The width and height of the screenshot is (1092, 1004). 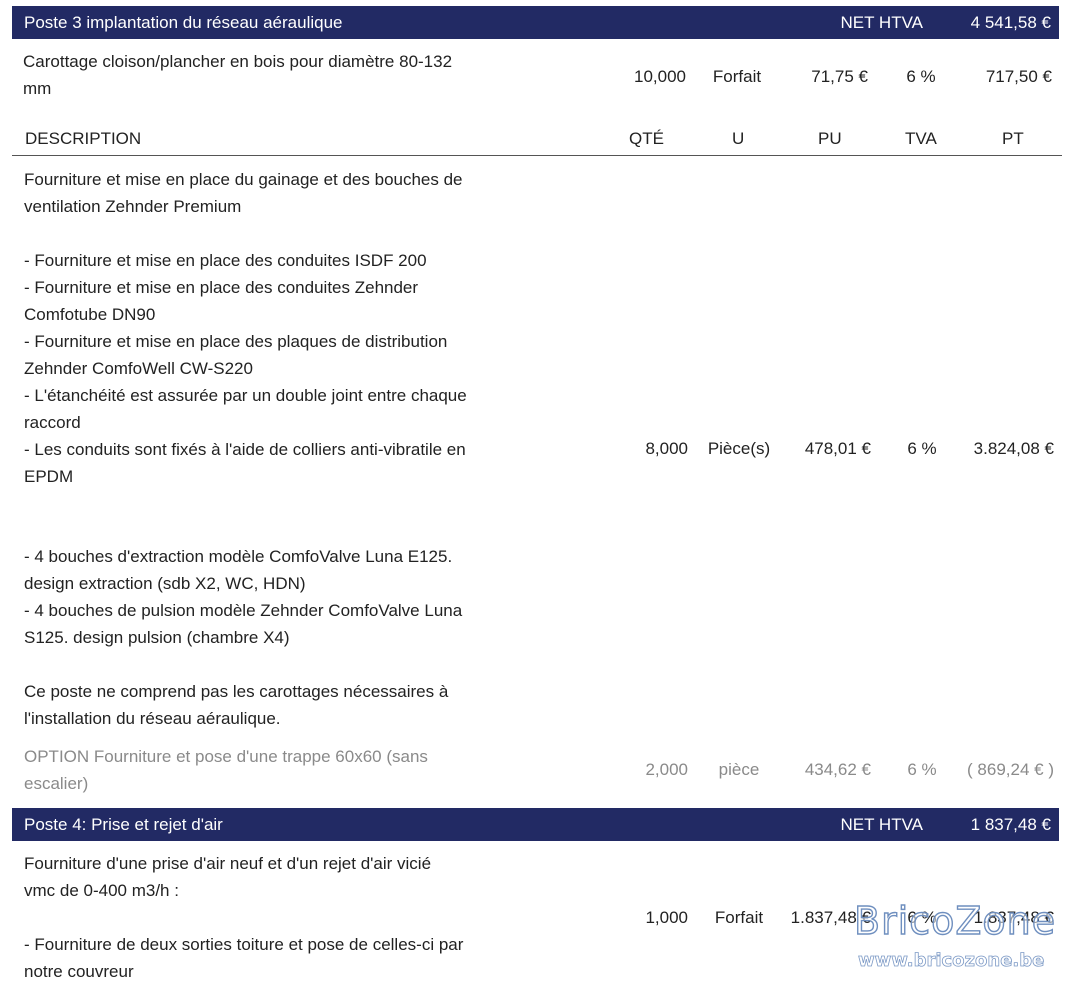 What do you see at coordinates (955, 920) in the screenshot?
I see `watermark-logo: BricoZone` at bounding box center [955, 920].